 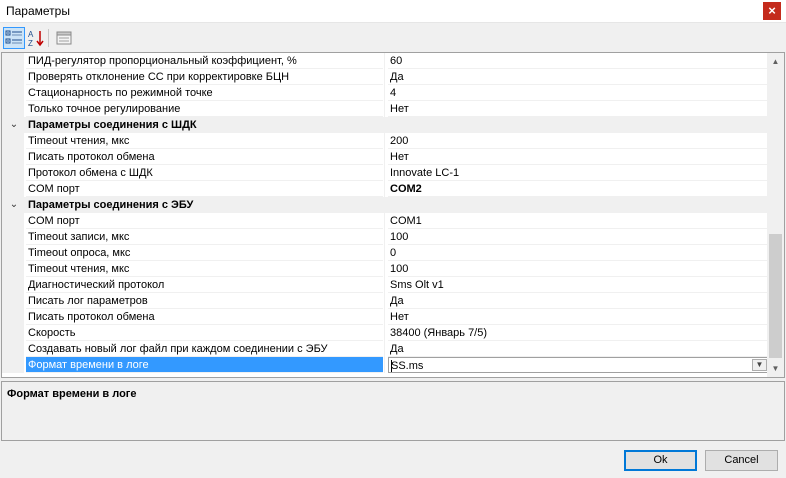 I want to click on property-row: Timeout чтения, мкс 100, so click(x=385, y=269).